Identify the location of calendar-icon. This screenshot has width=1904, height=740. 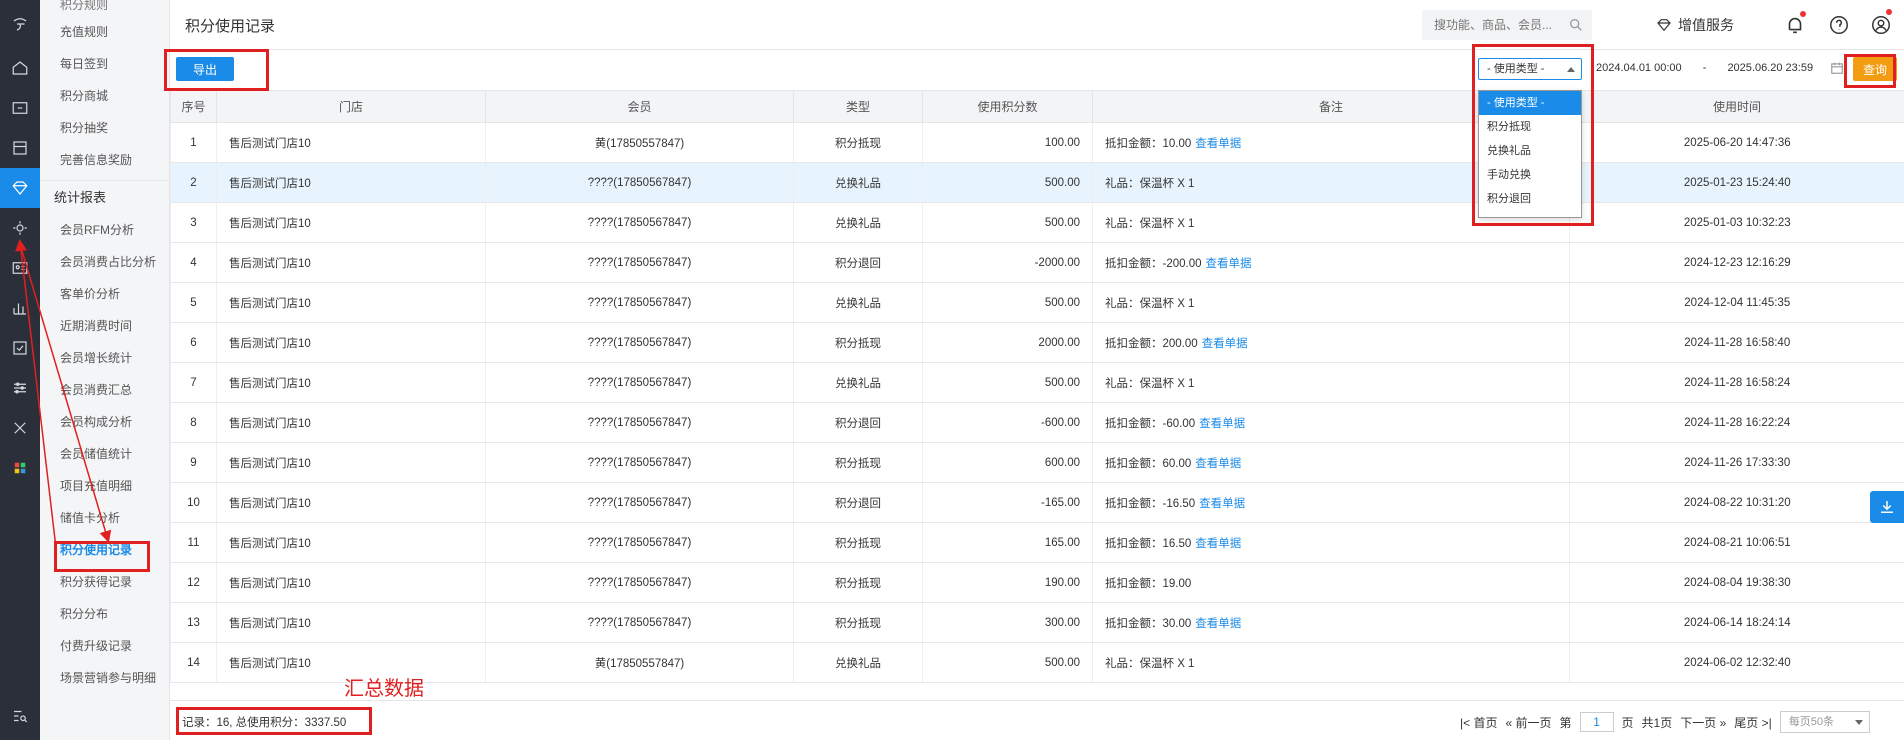
(1837, 68).